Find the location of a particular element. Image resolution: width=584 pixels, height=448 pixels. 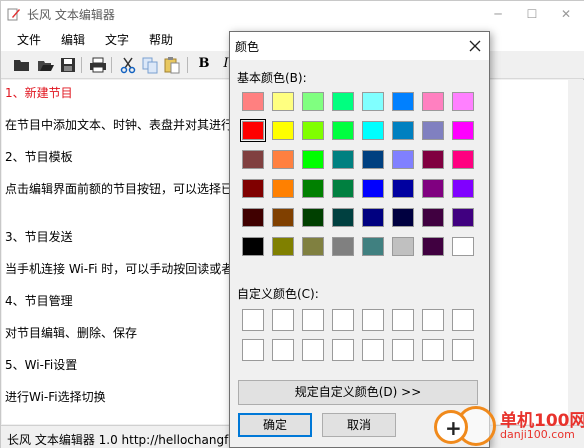

dialog-title: 颜色 is located at coordinates (247, 47).